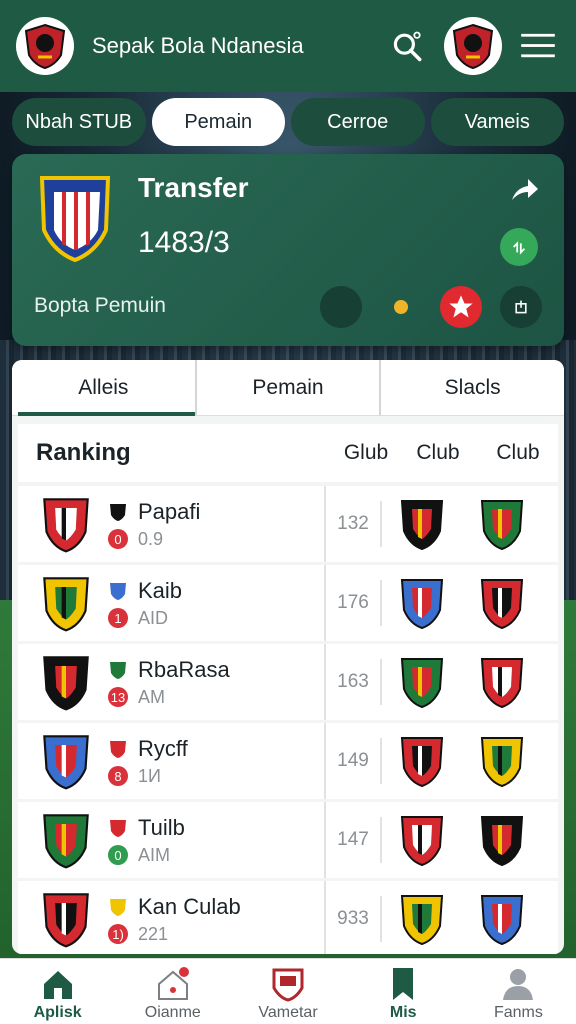  I want to click on team-name-row: Papafi, so click(154, 512).